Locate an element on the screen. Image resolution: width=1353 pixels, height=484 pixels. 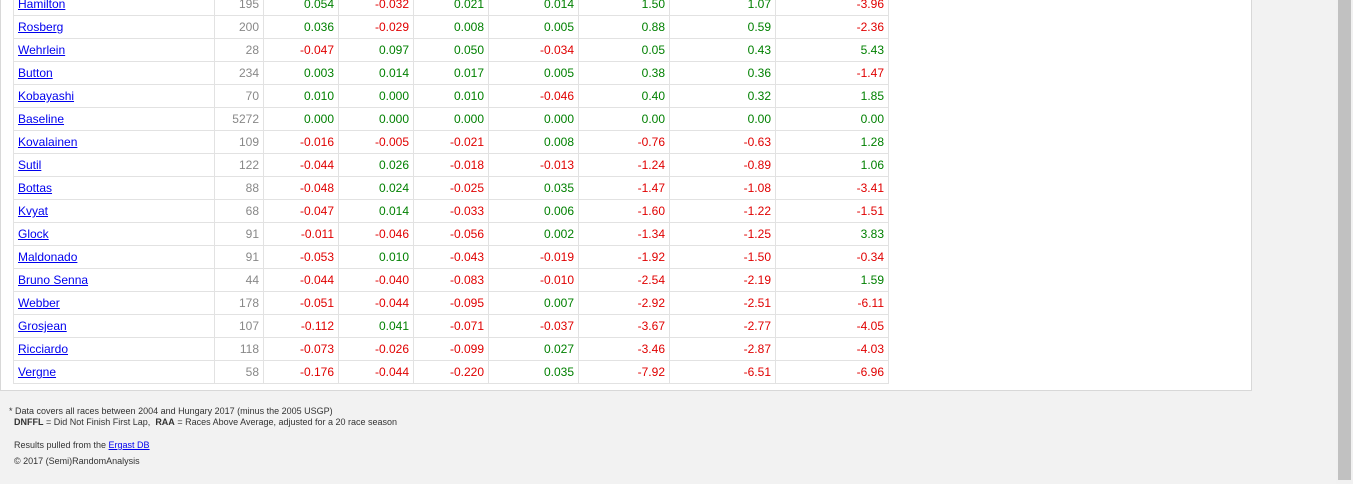
stat-cell-6: -2.19 is located at coordinates (722, 280).